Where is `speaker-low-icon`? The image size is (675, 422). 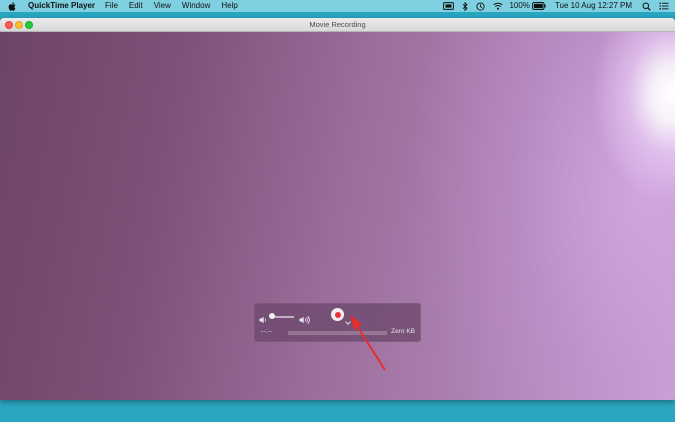
speaker-low-icon is located at coordinates (263, 320).